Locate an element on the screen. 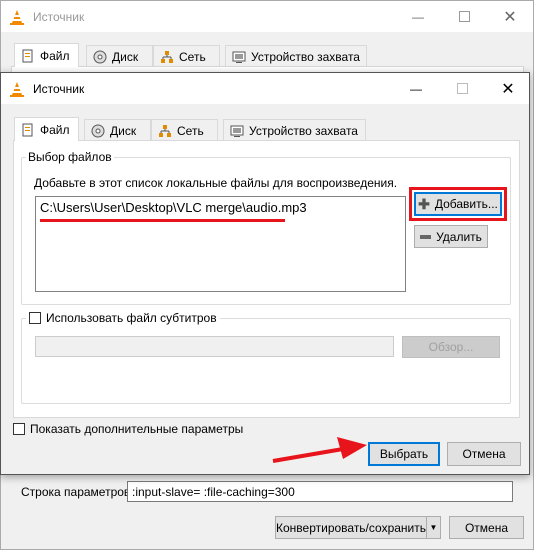 This screenshot has height=550, width=534. show-more-toggle: Показать дополнительные параметры is located at coordinates (128, 429).